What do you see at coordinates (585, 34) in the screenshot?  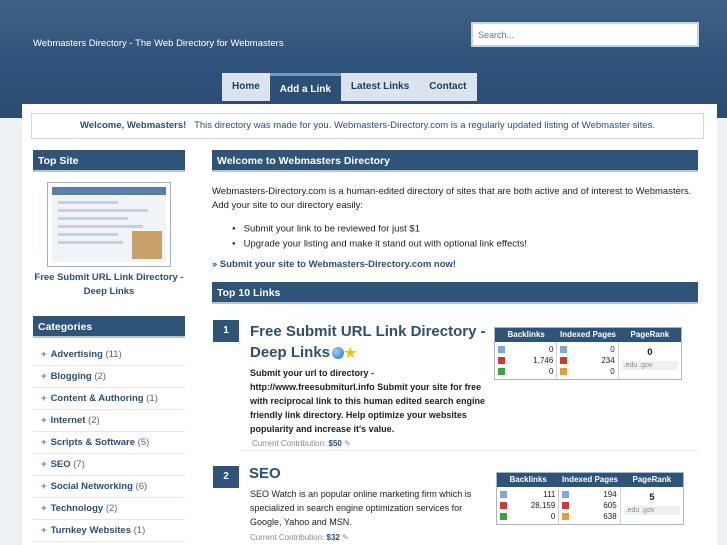 I see `search-input` at bounding box center [585, 34].